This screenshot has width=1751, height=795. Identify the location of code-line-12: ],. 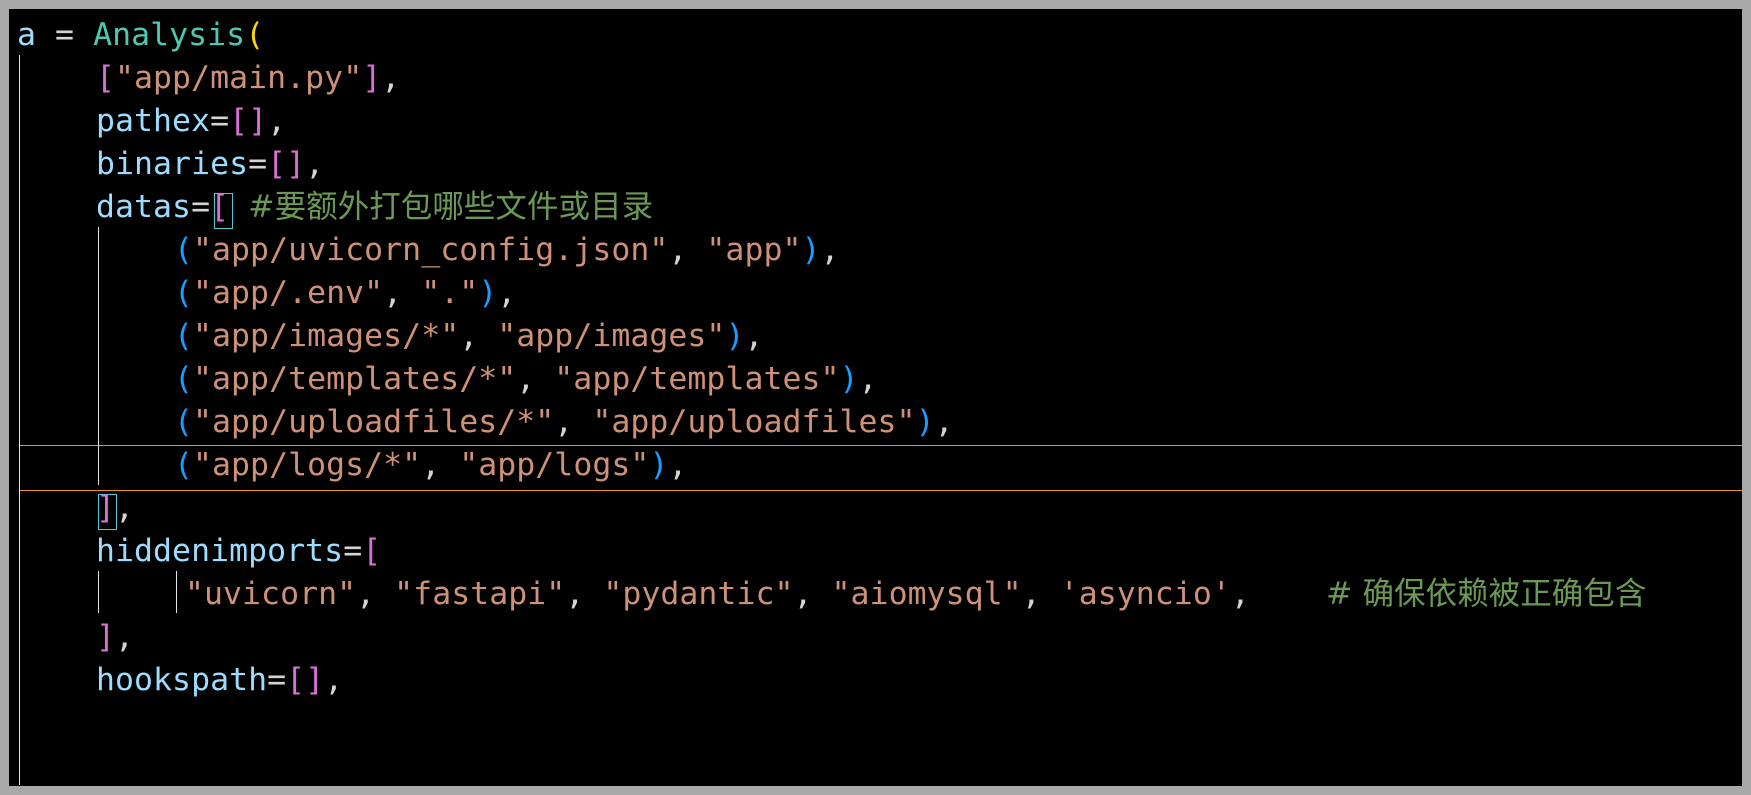
(115, 508).